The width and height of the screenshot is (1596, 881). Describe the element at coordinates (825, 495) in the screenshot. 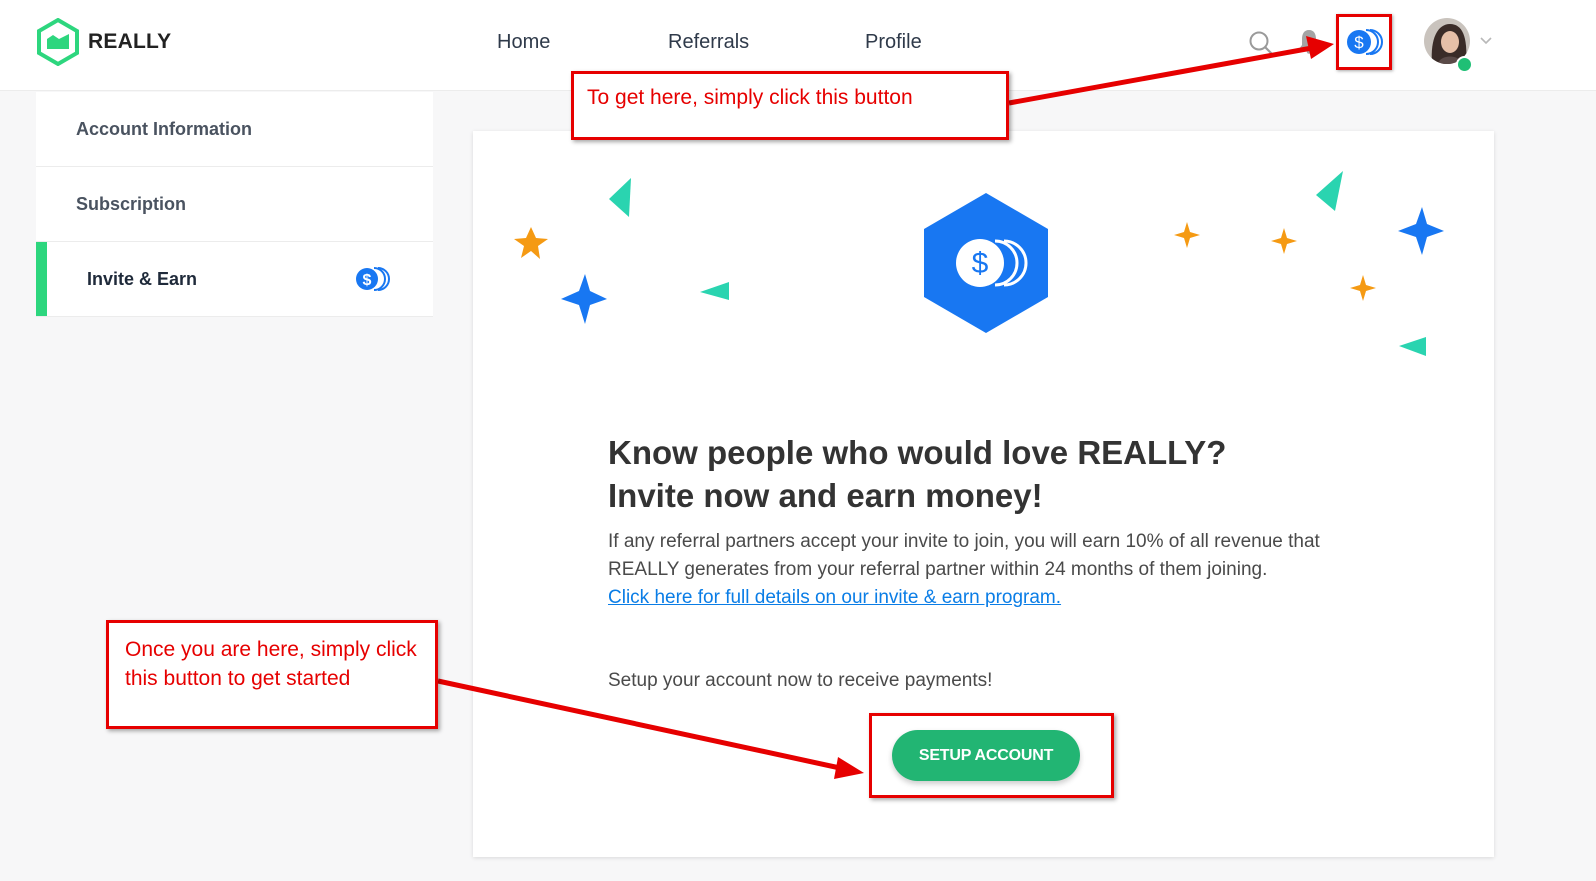

I see `headline-line-2: Invite now and earn money!` at that location.